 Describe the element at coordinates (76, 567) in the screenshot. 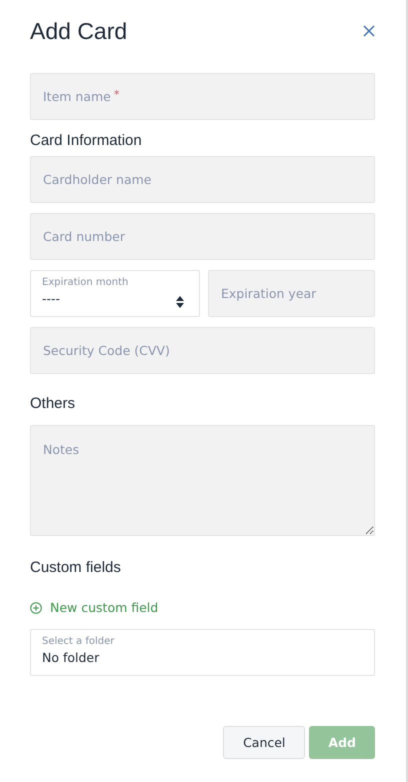

I see `section-heading: Custom fields` at that location.